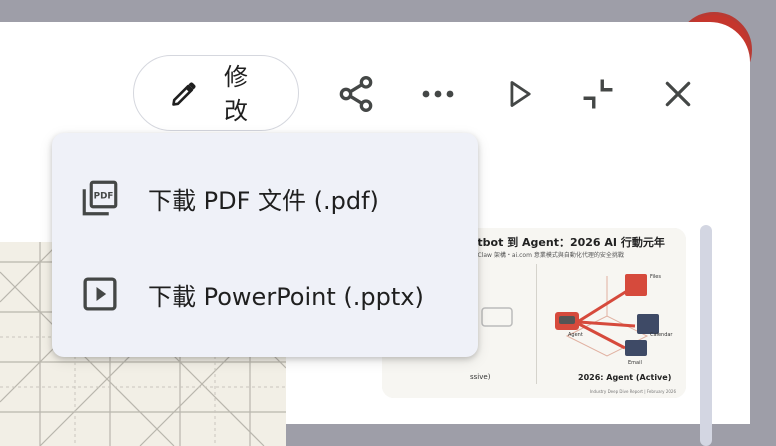 Image resolution: width=776 pixels, height=446 pixels. What do you see at coordinates (216, 93) in the screenshot?
I see `edit-button: 修改` at bounding box center [216, 93].